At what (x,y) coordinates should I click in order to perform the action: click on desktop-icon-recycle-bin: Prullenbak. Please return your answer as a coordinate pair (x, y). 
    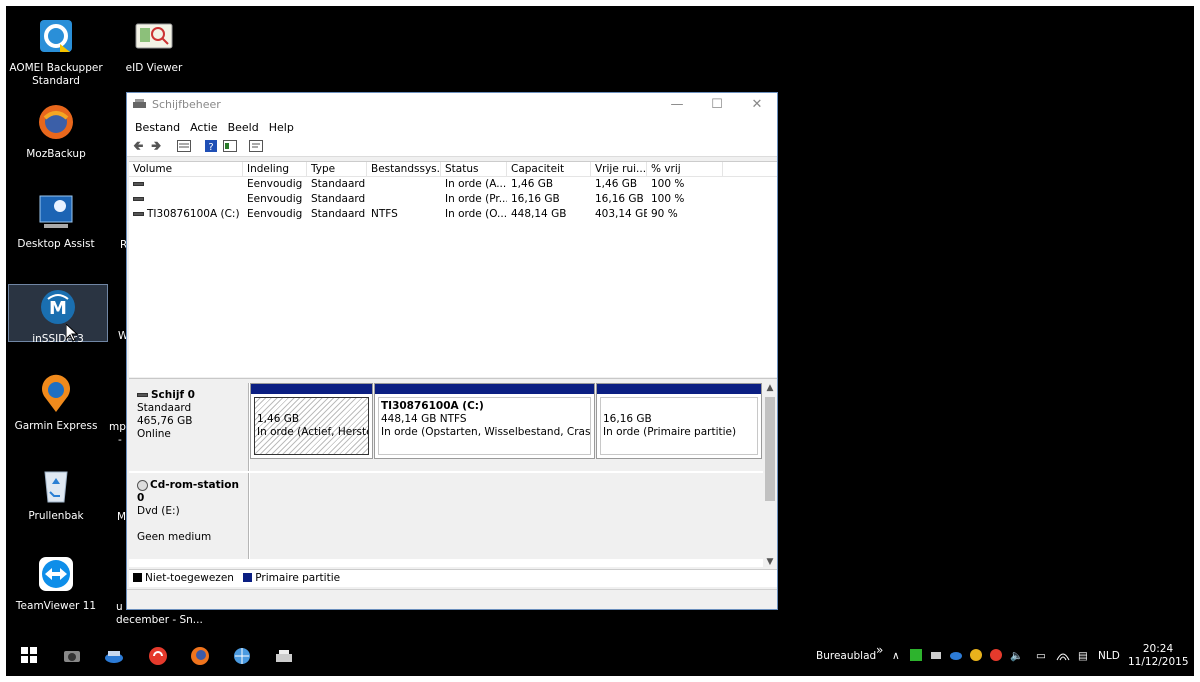
    Looking at the image, I should click on (56, 493).